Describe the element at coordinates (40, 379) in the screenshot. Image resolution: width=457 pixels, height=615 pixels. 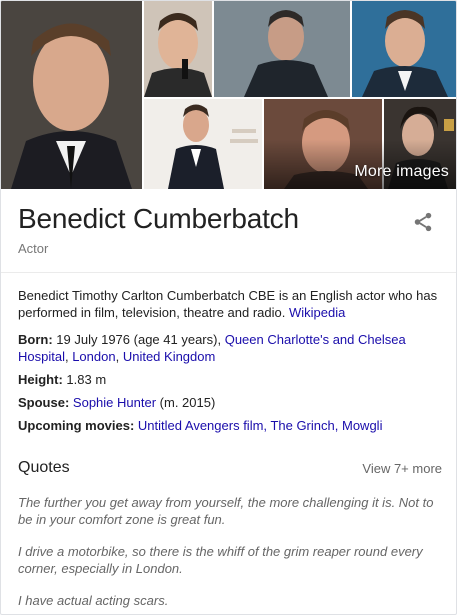
I see `fact-height-label: Height:` at that location.